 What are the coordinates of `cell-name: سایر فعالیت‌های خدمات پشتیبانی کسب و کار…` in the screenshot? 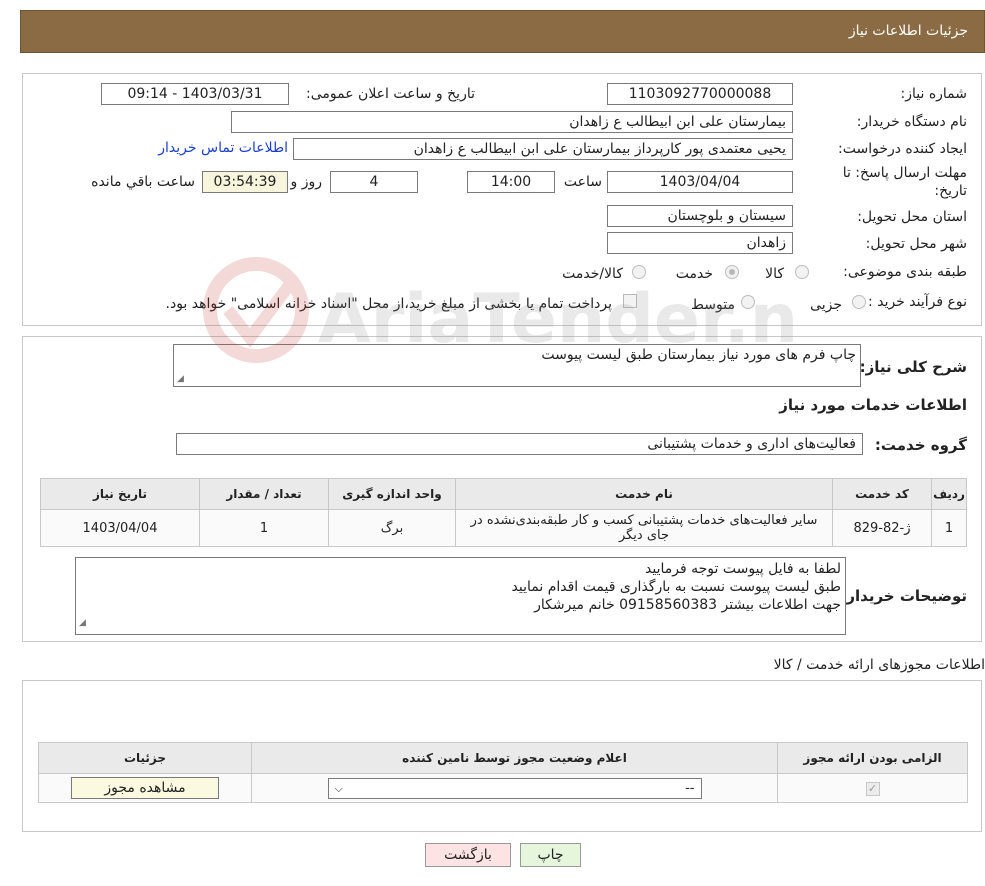 It's located at (644, 528).